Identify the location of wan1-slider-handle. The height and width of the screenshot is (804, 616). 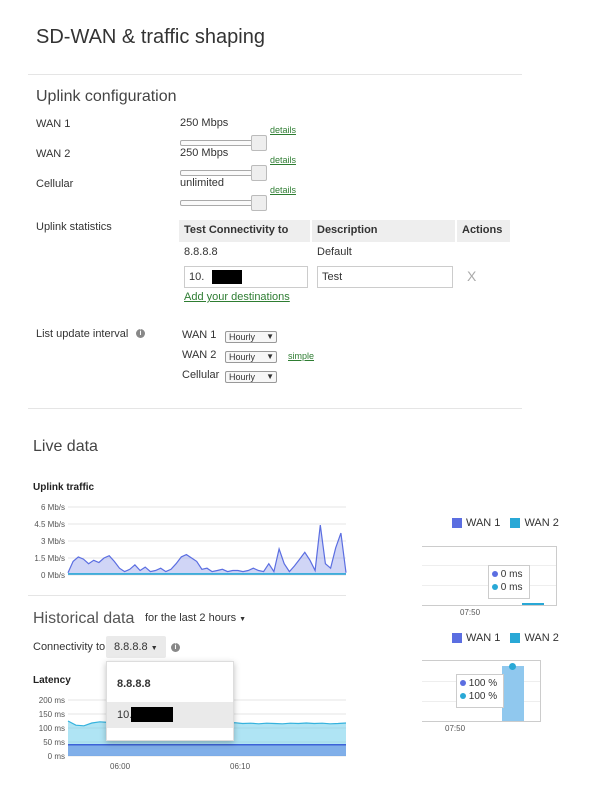
(259, 143).